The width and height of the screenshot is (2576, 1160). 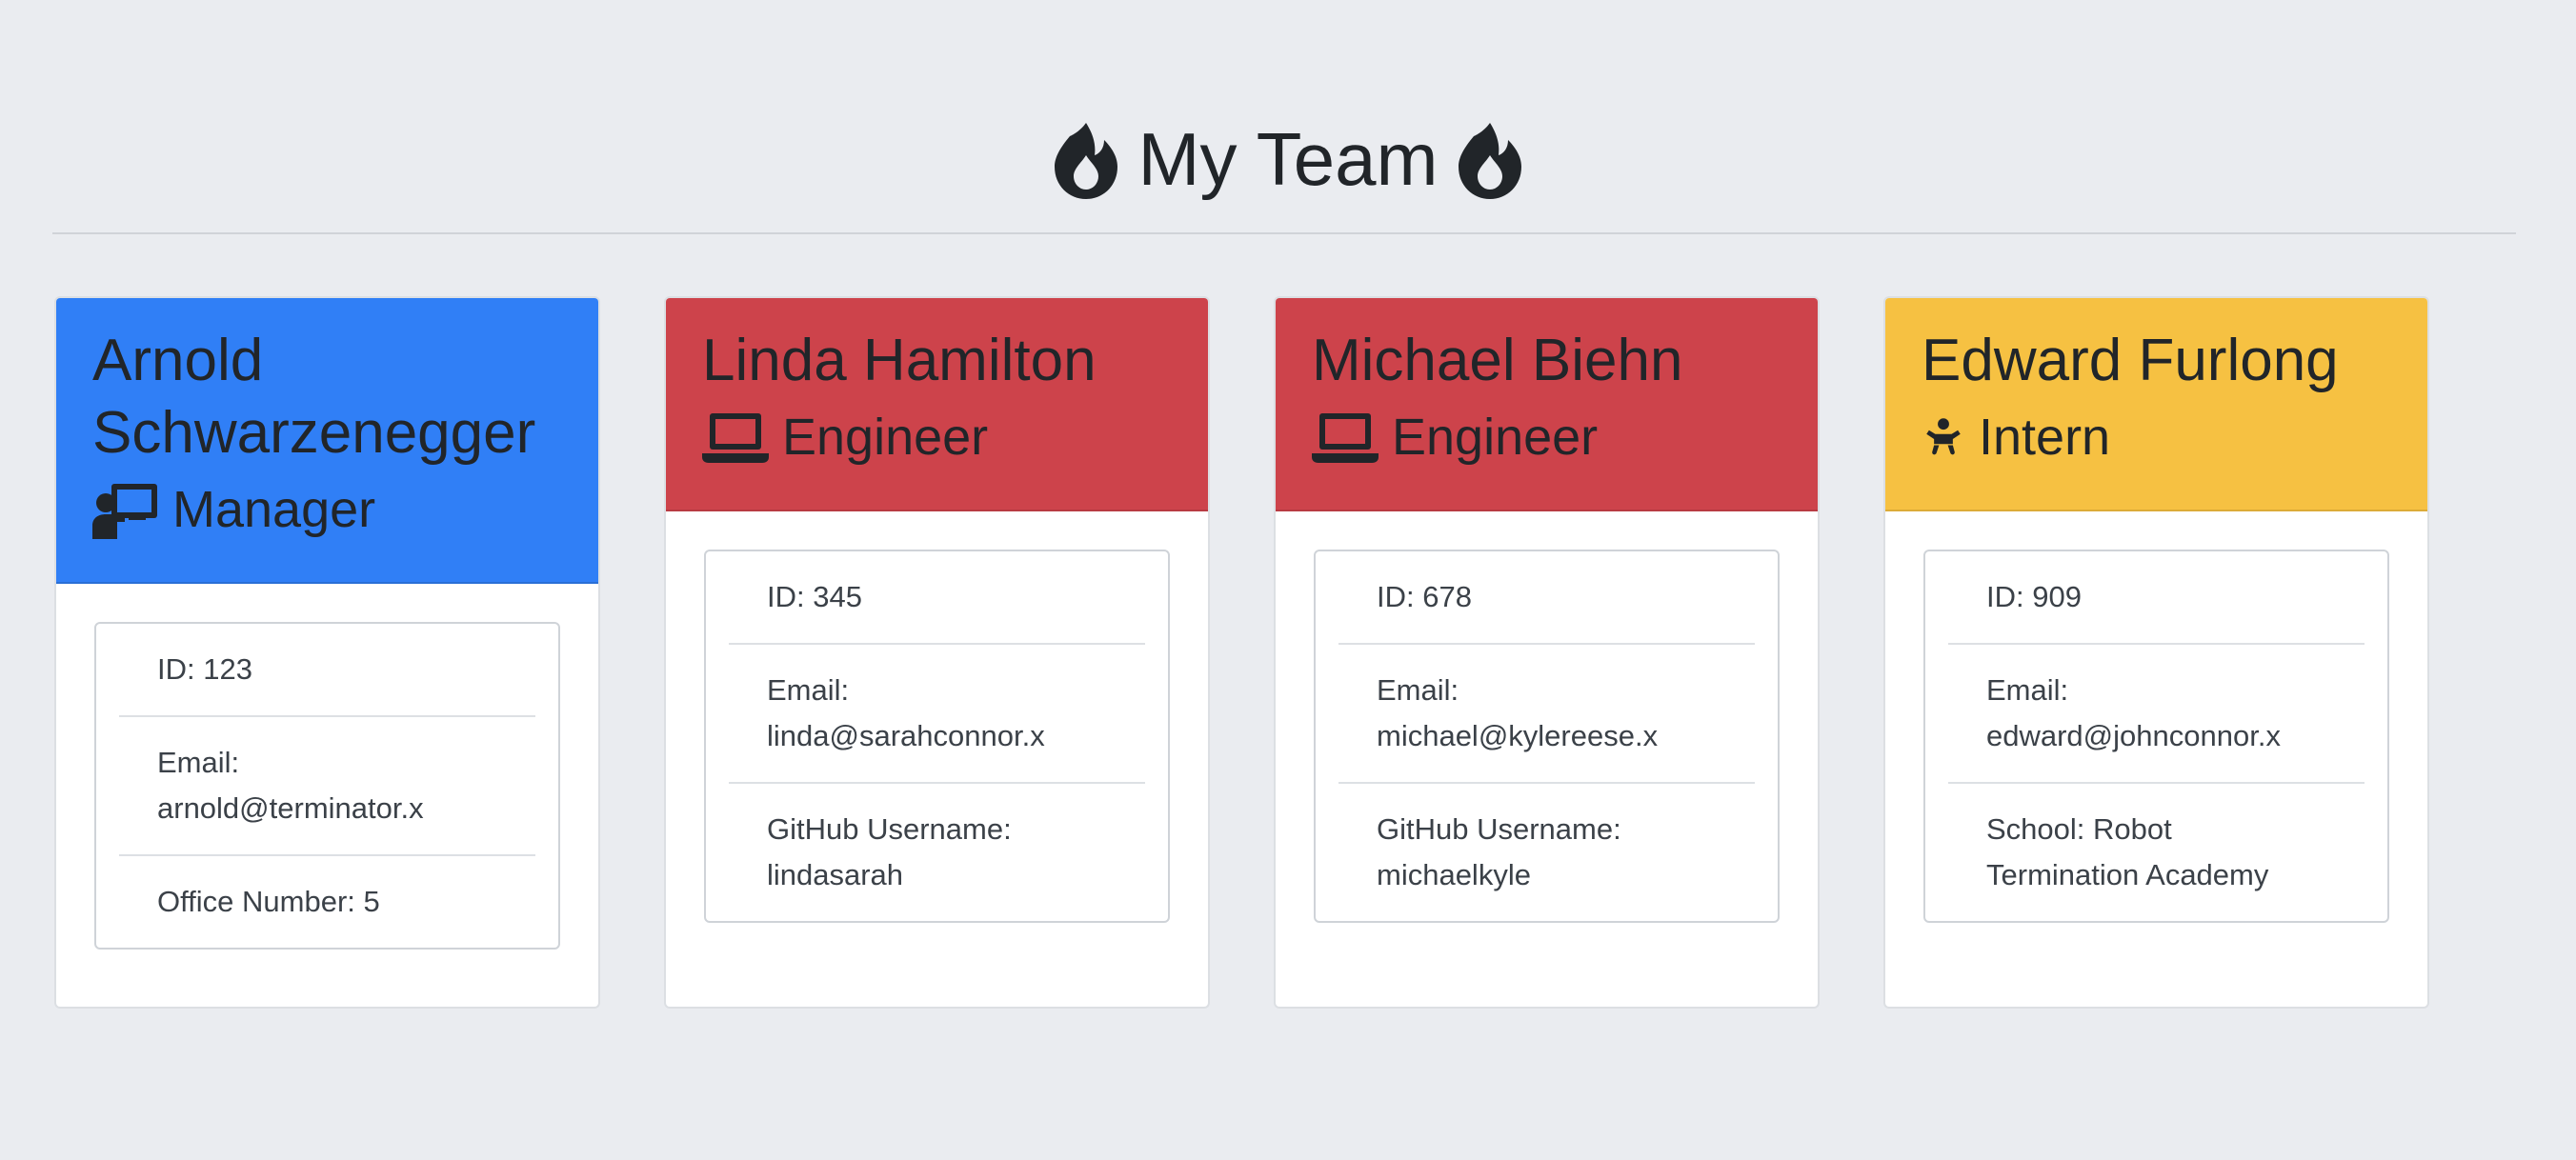 I want to click on card-header: Michael Biehn Engineer, so click(x=1547, y=404).